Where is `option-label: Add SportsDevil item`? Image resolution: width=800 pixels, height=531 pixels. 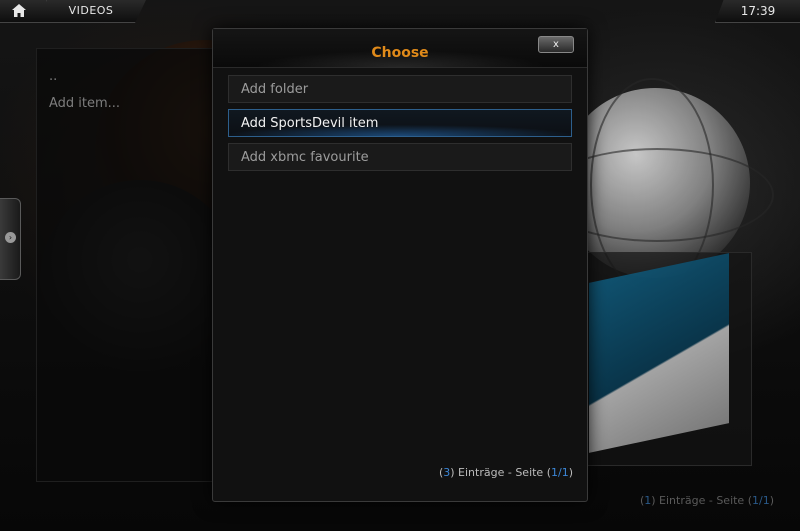
option-label: Add SportsDevil item is located at coordinates (310, 123).